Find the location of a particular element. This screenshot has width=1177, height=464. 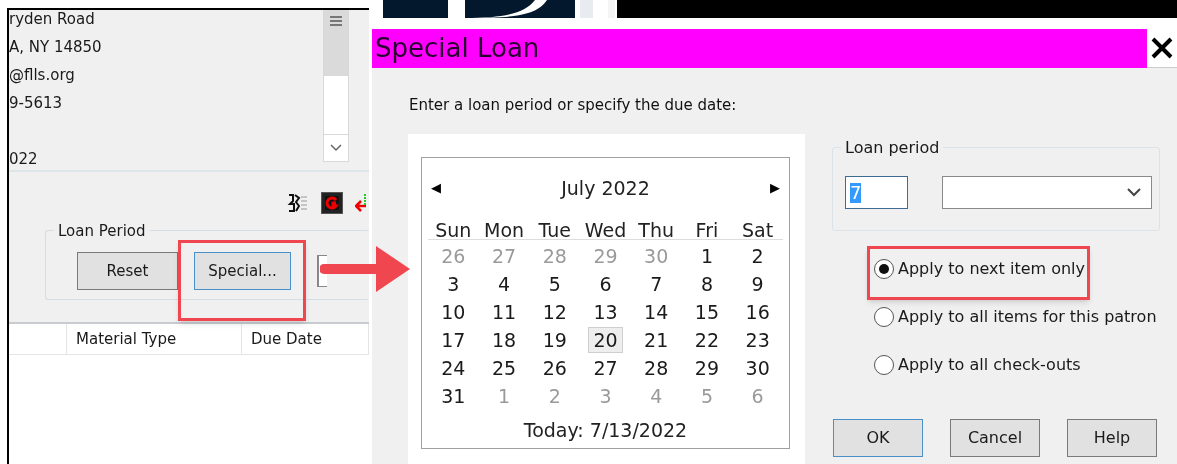

day-cell: 16 is located at coordinates (757, 312).